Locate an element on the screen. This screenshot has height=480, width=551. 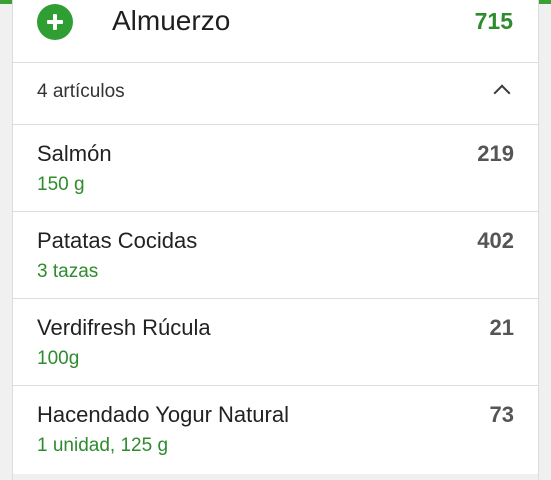
meal-total-calories: 715 is located at coordinates (493, 21).